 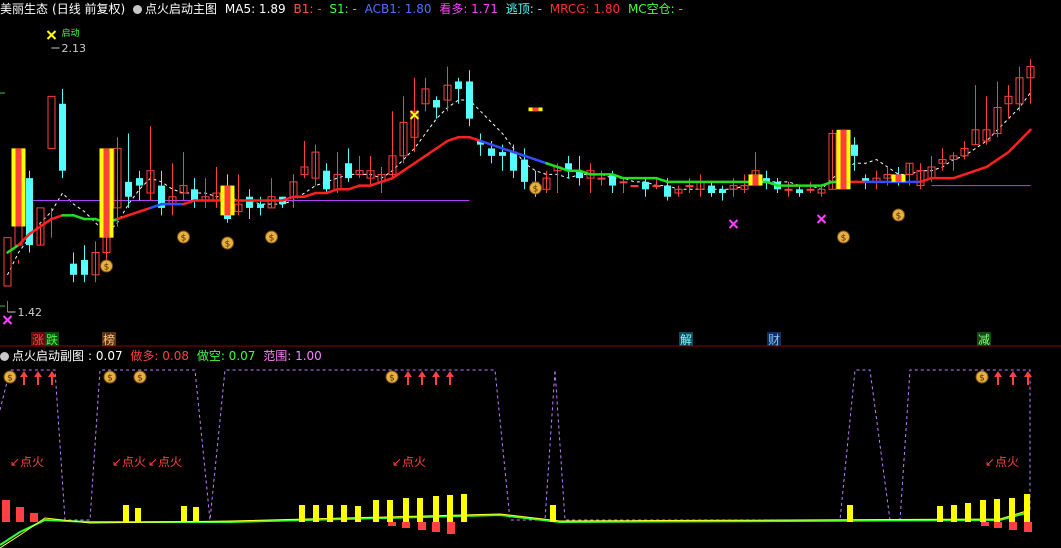 I want to click on event-label: 跌, so click(x=52, y=339).